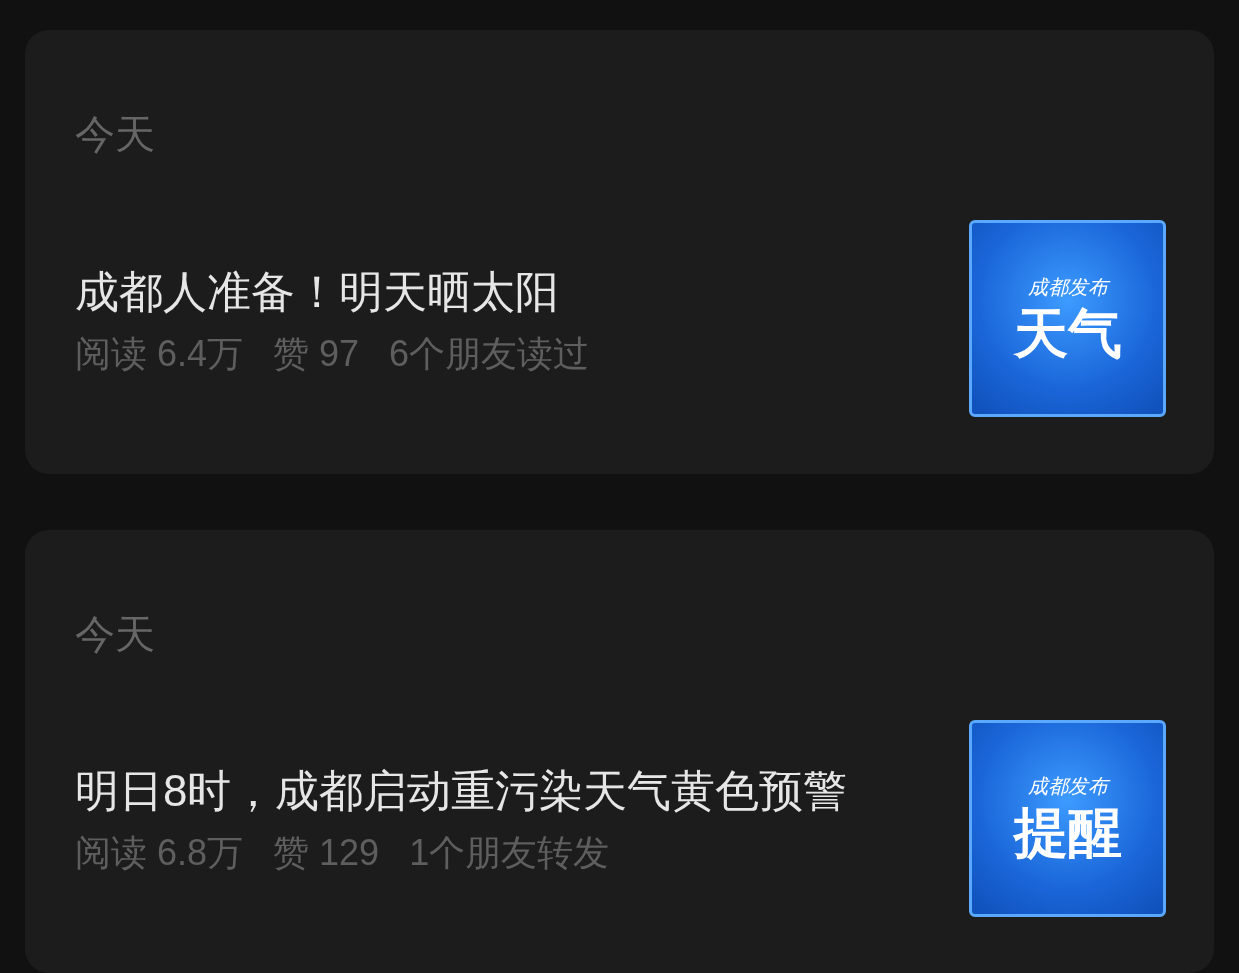 This screenshot has height=973, width=1239. Describe the element at coordinates (159, 353) in the screenshot. I see `article-stat: 阅读 6.4万` at that location.